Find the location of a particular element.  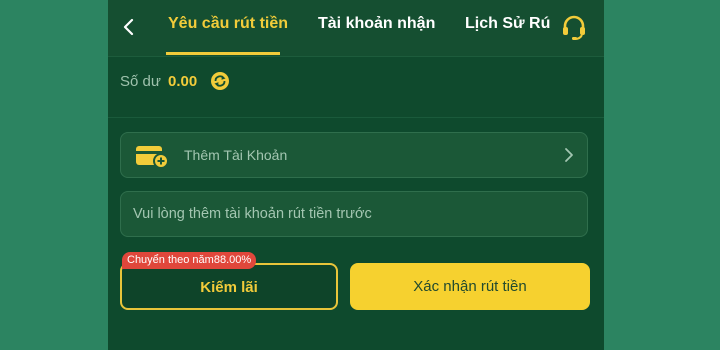

chevron-right-icon is located at coordinates (569, 155).